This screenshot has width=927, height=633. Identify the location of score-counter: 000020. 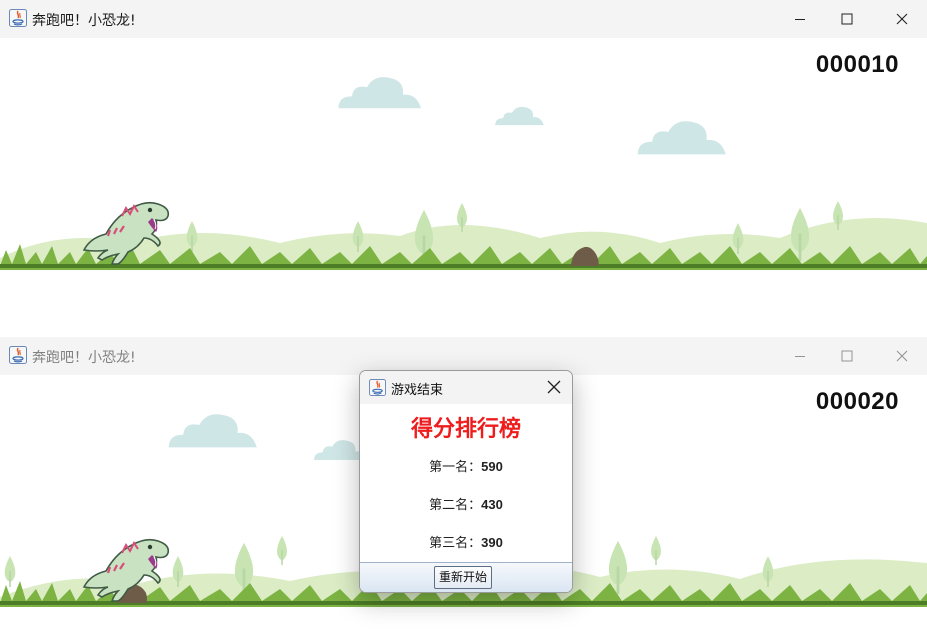
(857, 401).